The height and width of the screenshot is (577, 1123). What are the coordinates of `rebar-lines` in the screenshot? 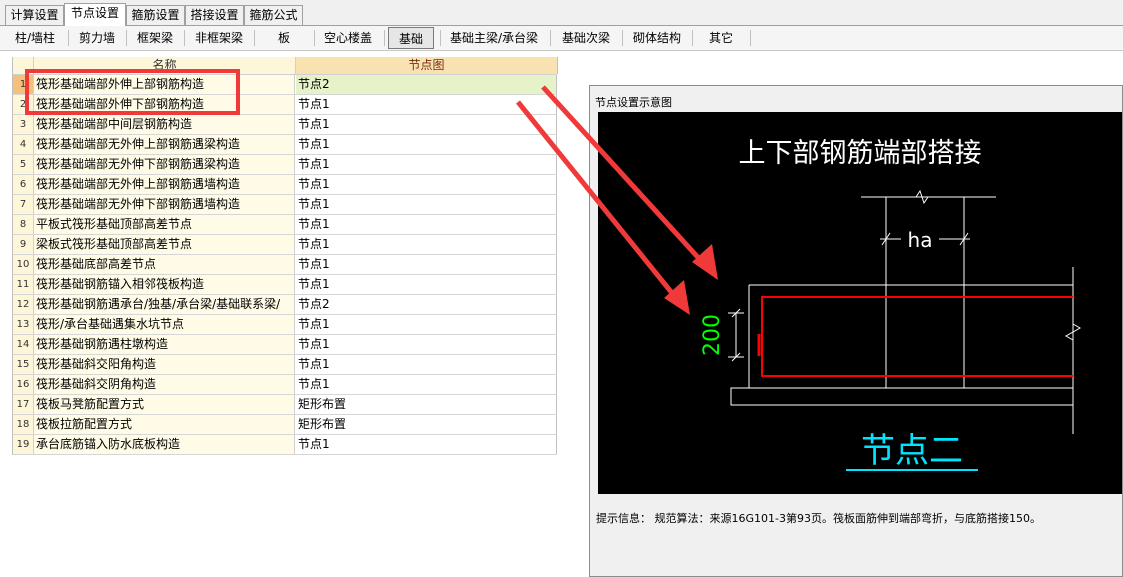 It's located at (915, 336).